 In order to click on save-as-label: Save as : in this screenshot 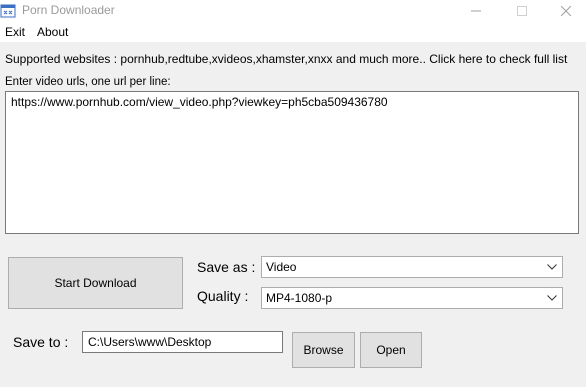, I will do `click(226, 267)`.